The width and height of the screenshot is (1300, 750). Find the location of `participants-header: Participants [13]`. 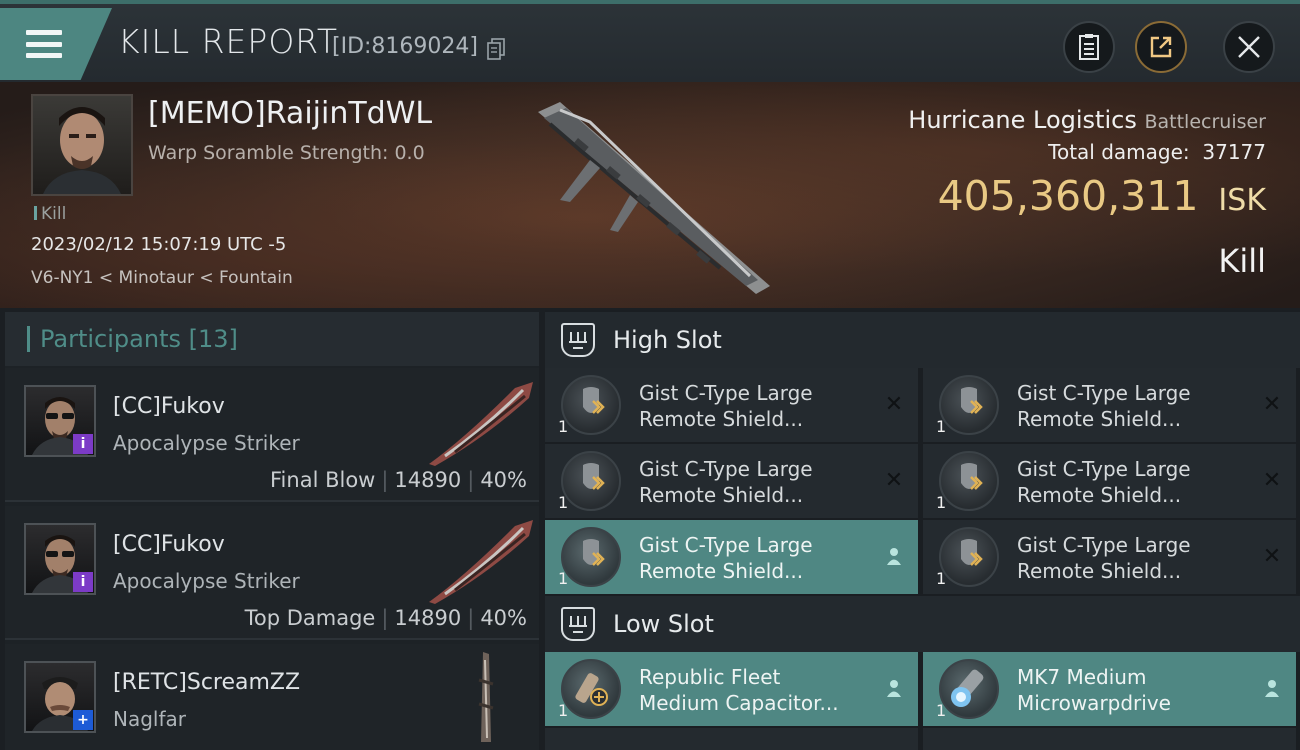

participants-header: Participants [13] is located at coordinates (272, 339).